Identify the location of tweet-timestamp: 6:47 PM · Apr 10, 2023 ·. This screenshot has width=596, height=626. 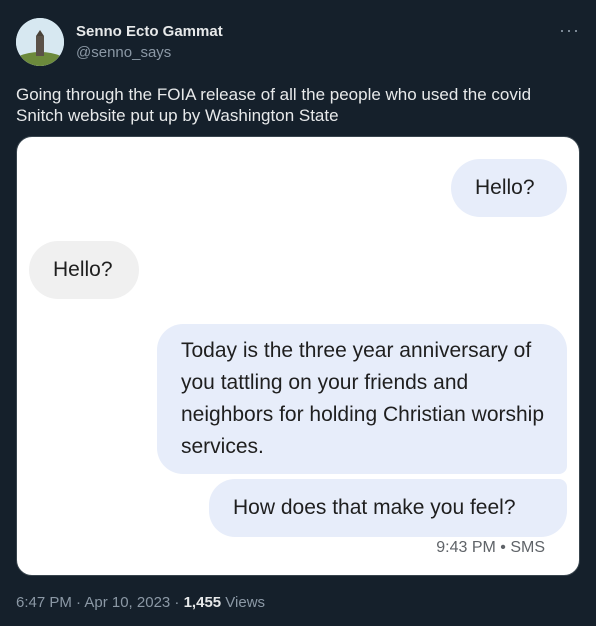
(100, 602).